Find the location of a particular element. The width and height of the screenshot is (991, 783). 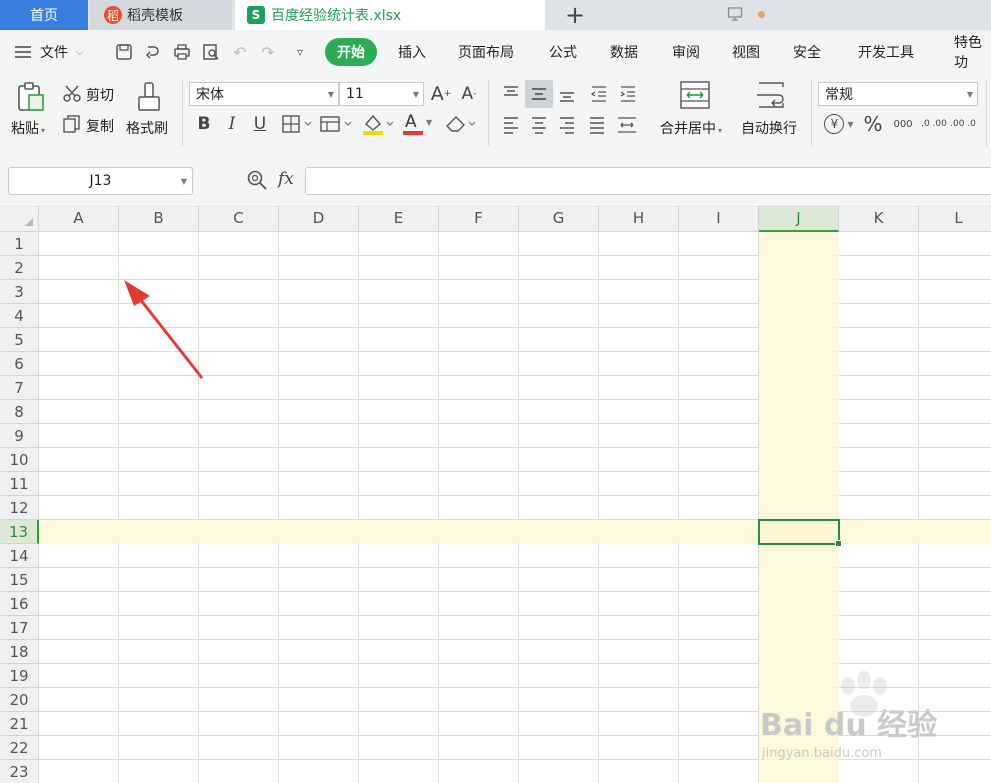

increase-indent-icon is located at coordinates (628, 94).